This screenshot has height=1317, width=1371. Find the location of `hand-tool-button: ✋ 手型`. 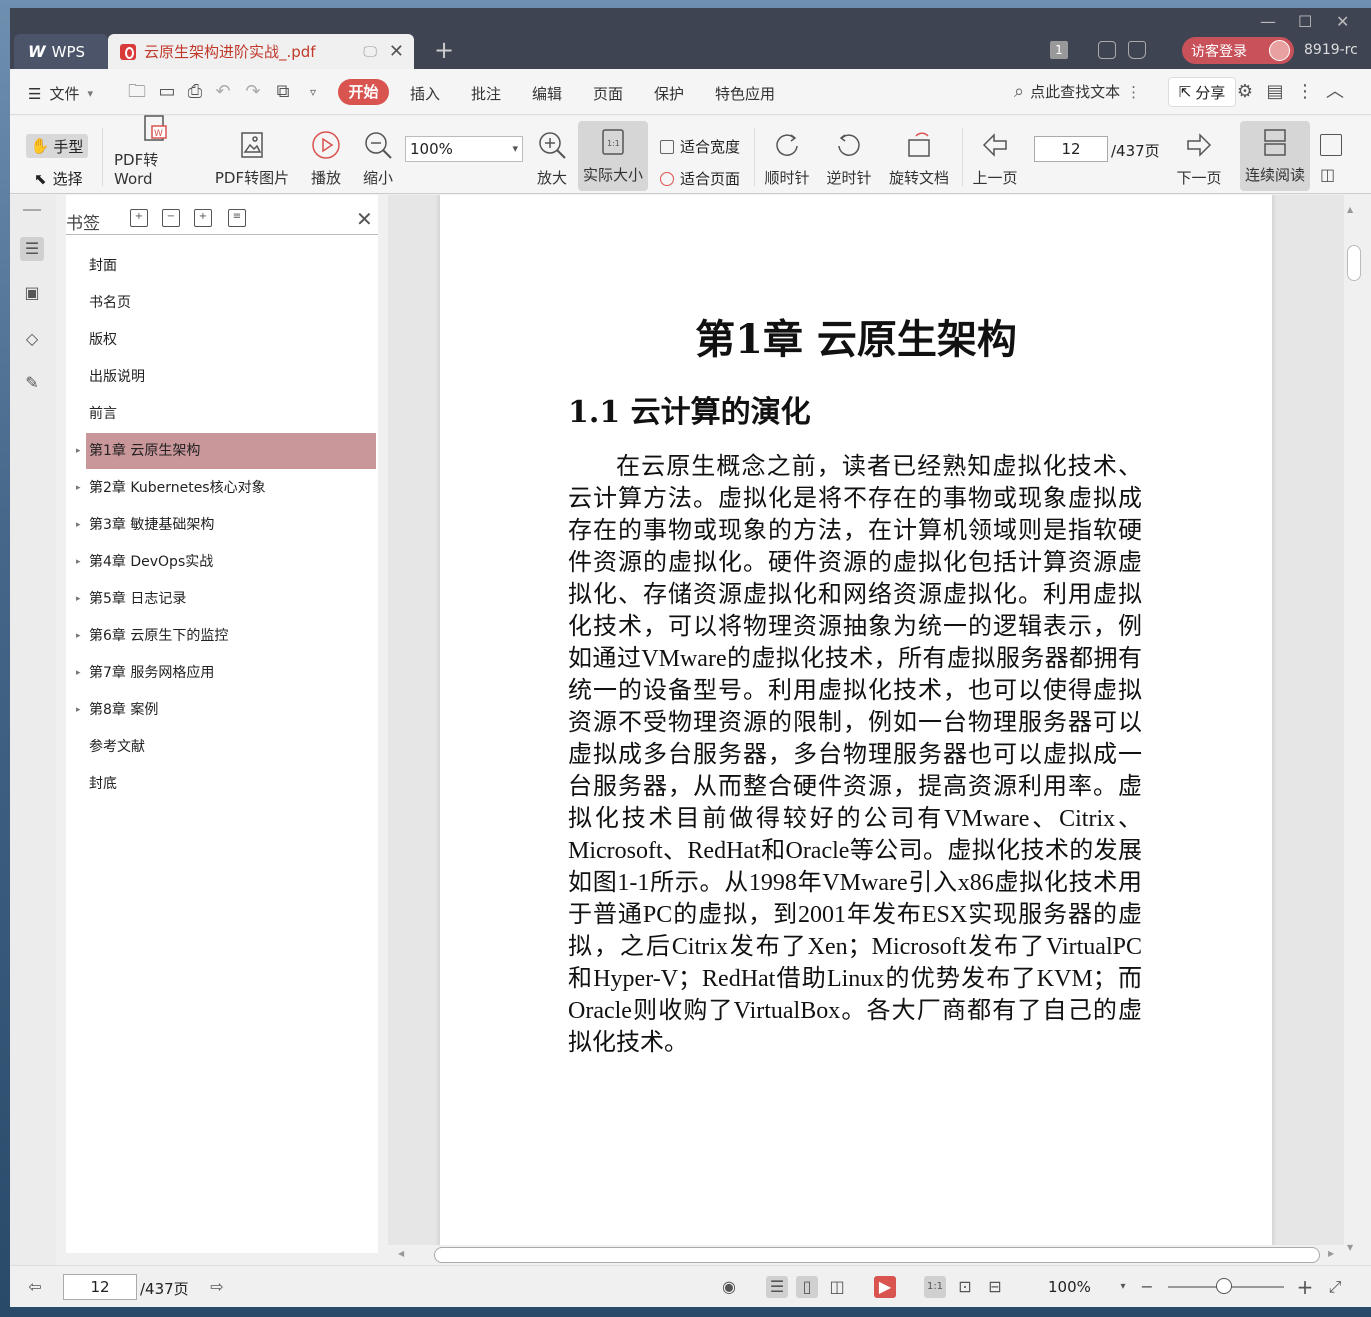

hand-tool-button: ✋ 手型 is located at coordinates (57, 146).